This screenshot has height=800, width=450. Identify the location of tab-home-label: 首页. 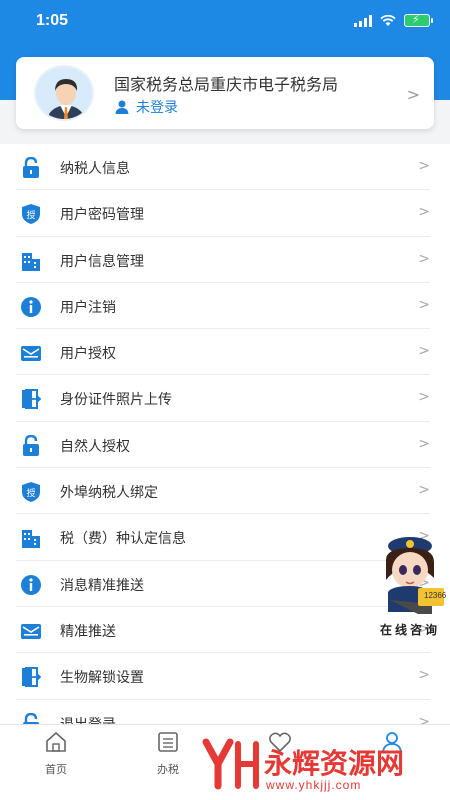
(56, 769).